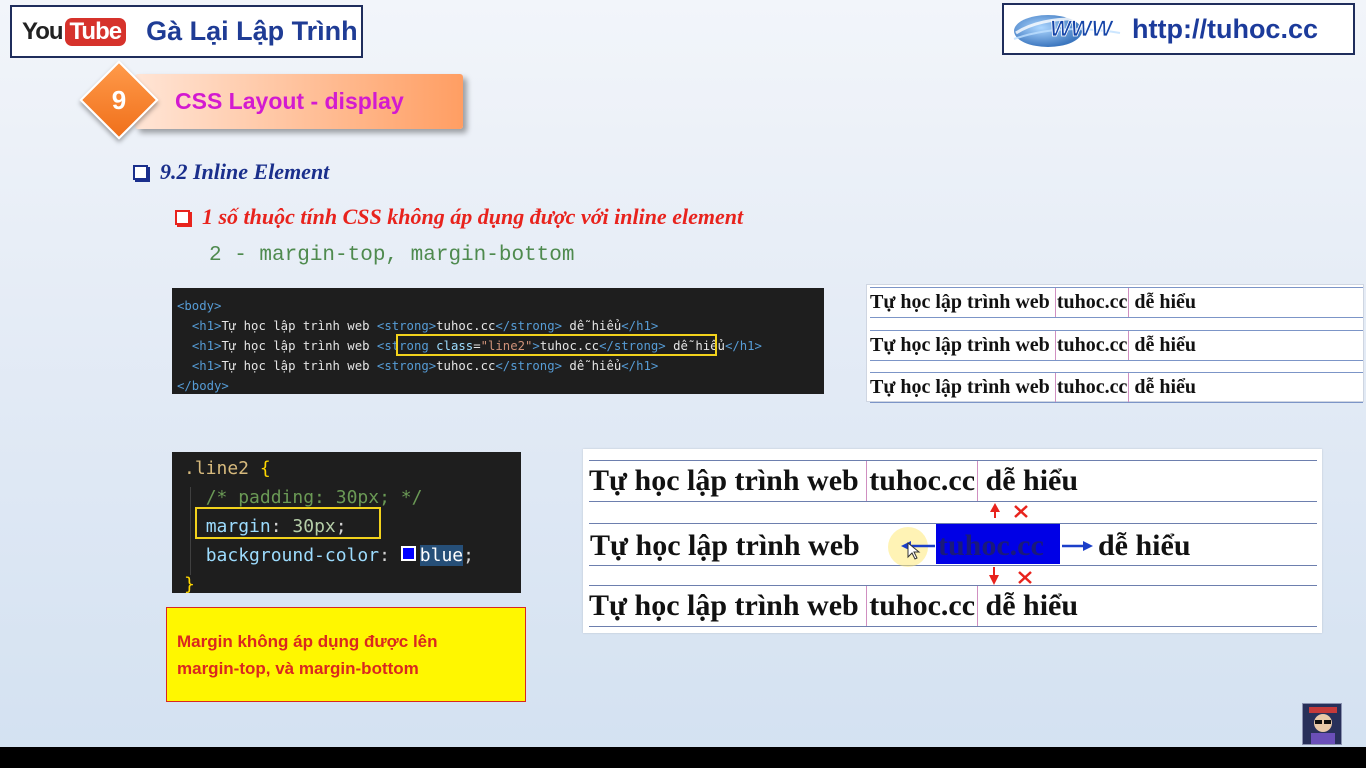 Image resolution: width=1366 pixels, height=768 pixels. I want to click on youtube-logo: You Tube, so click(74, 32).